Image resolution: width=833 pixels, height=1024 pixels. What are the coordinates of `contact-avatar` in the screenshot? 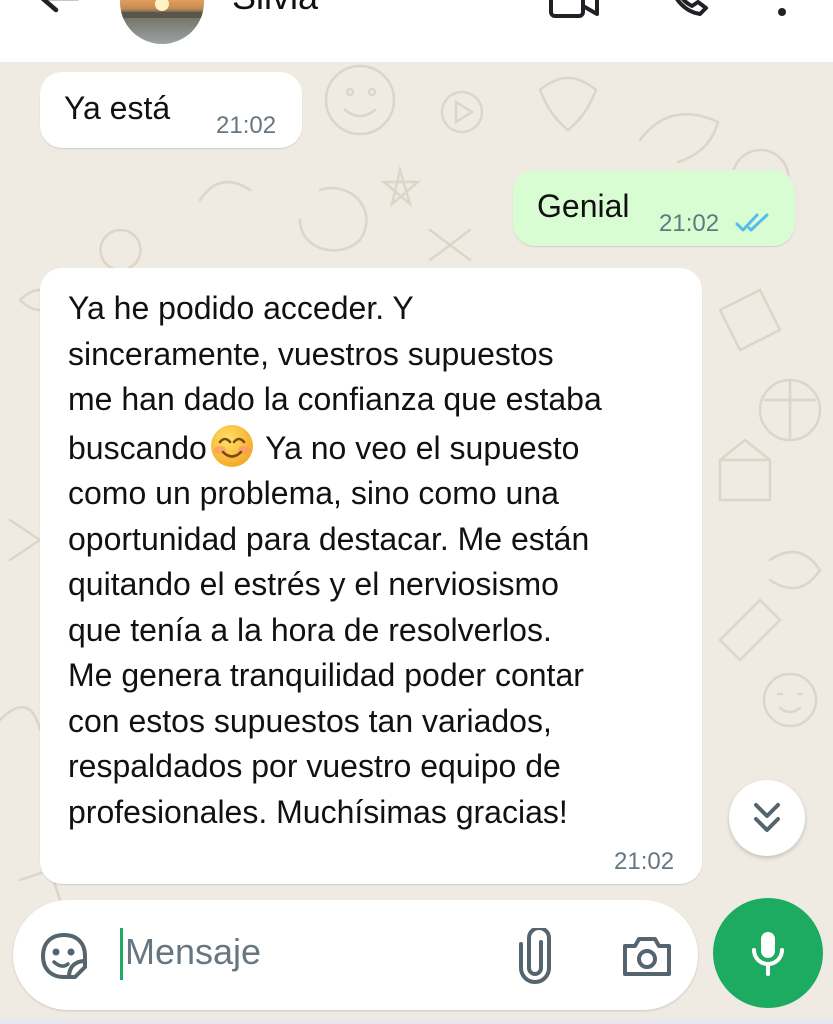 It's located at (162, 22).